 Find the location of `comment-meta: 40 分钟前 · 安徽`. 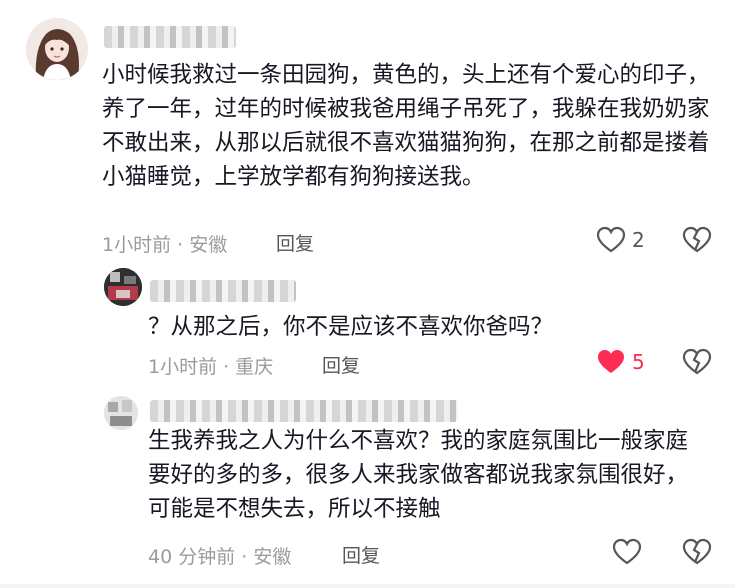

comment-meta: 40 分钟前 · 安徽 is located at coordinates (220, 557).